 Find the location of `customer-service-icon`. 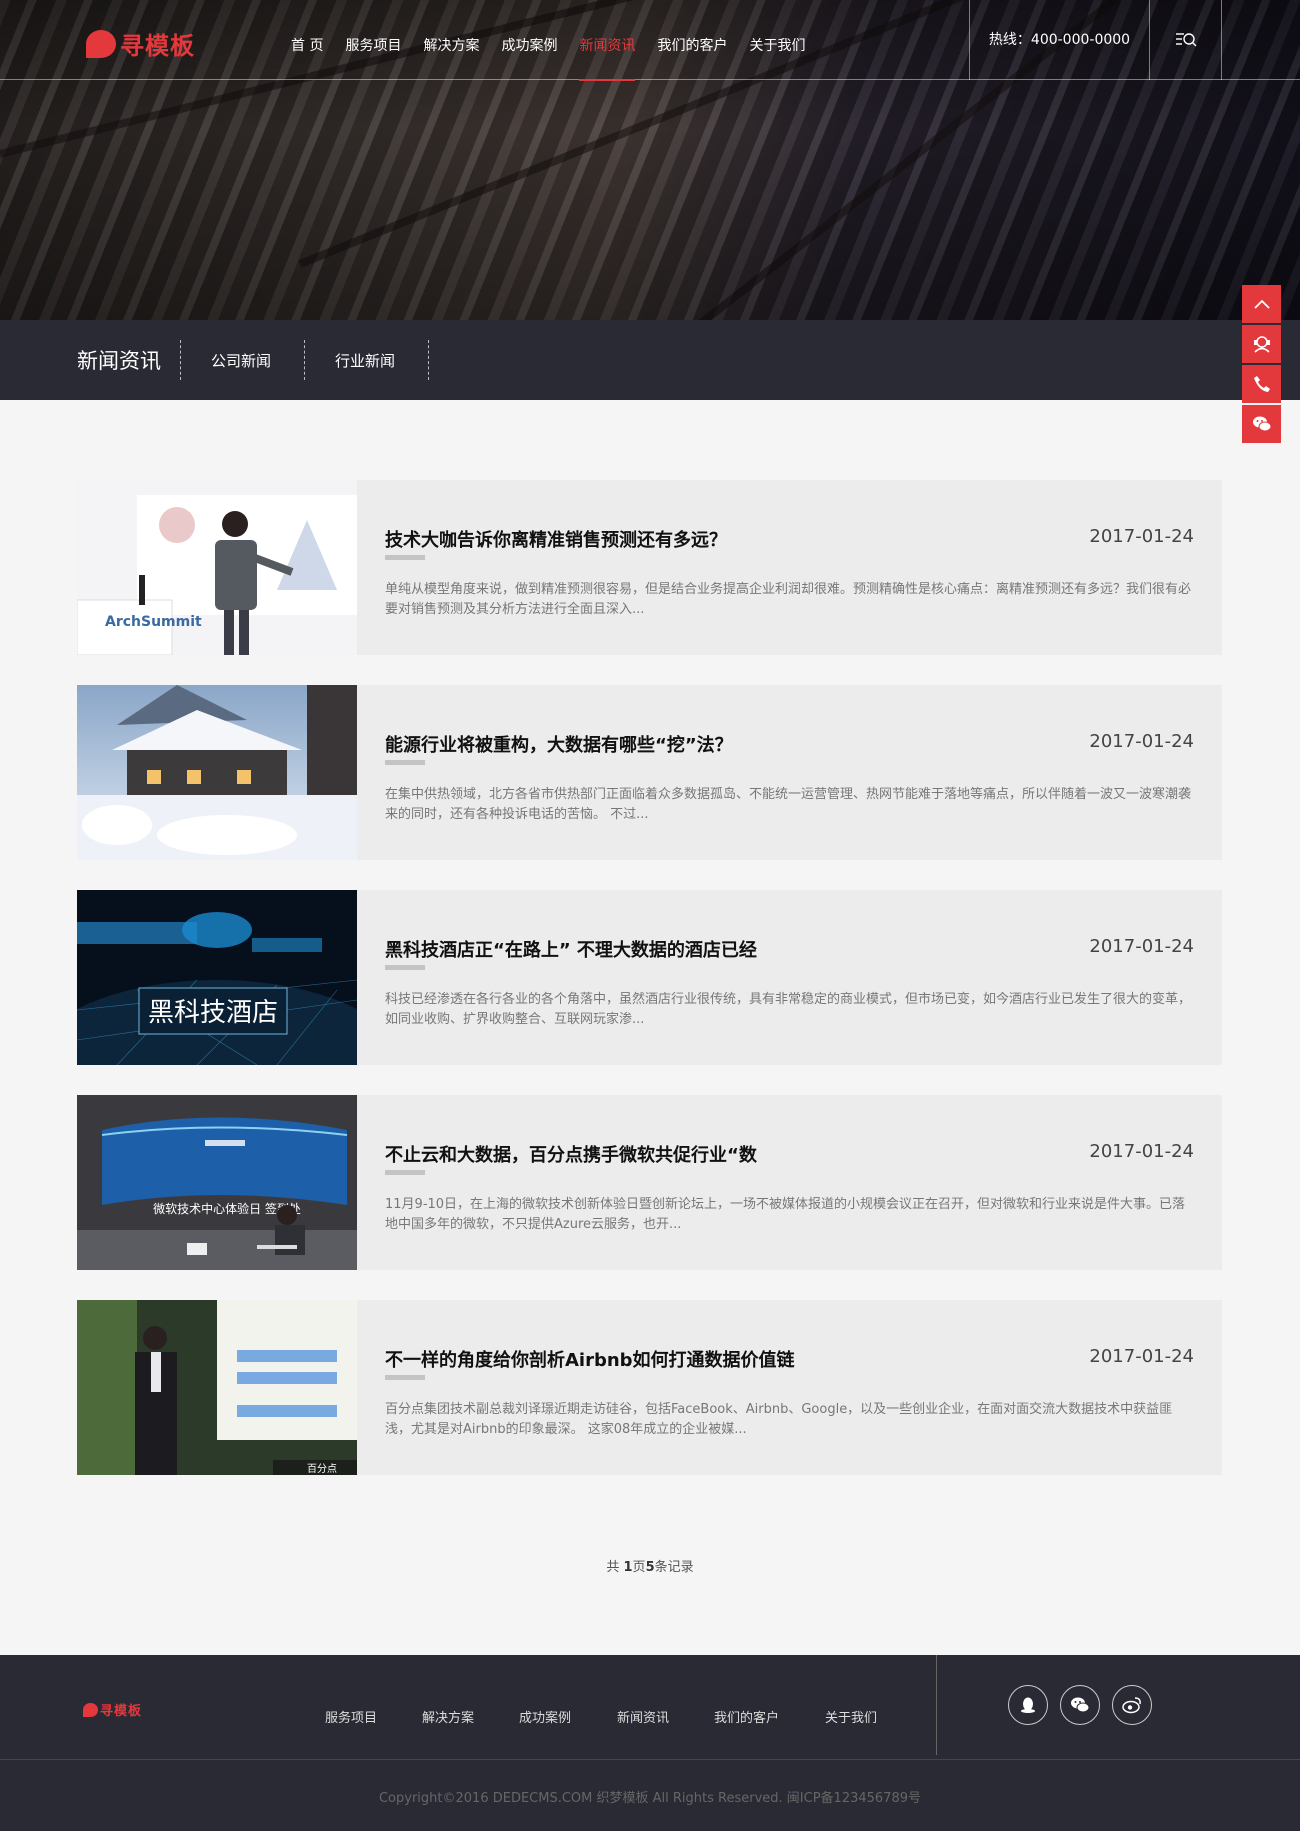

customer-service-icon is located at coordinates (1261, 344).